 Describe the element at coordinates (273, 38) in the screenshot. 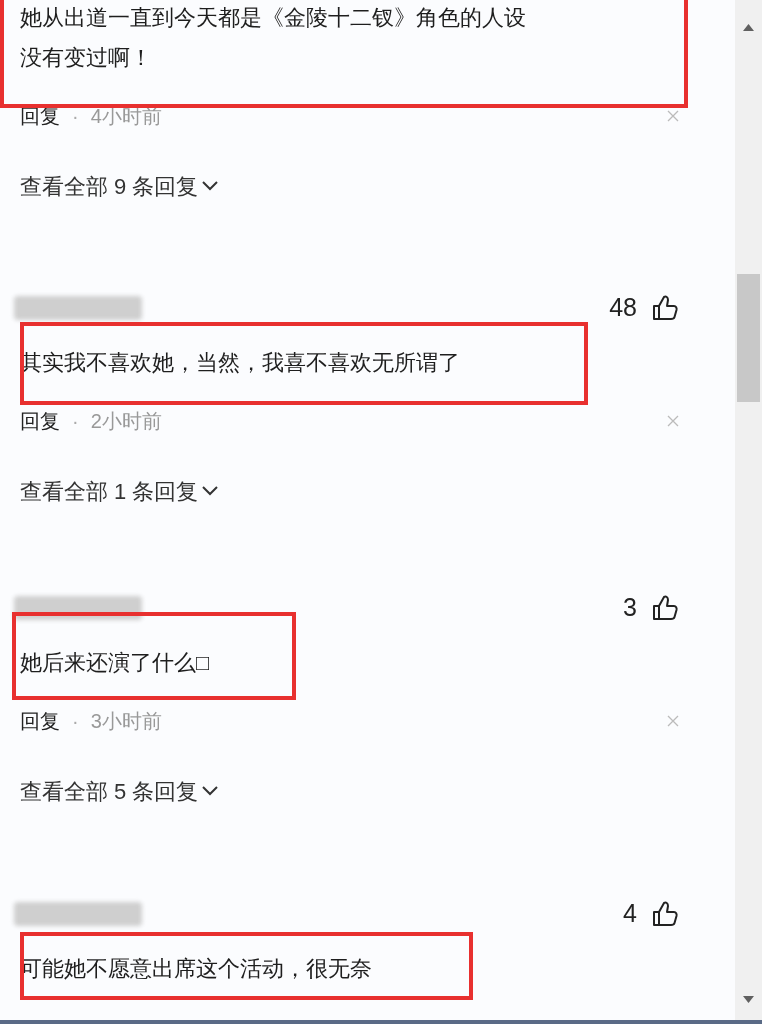

I see `comment-text: 她从出道一直到今天都是《金陵十二钗》角色的人设 没有变过啊！` at that location.